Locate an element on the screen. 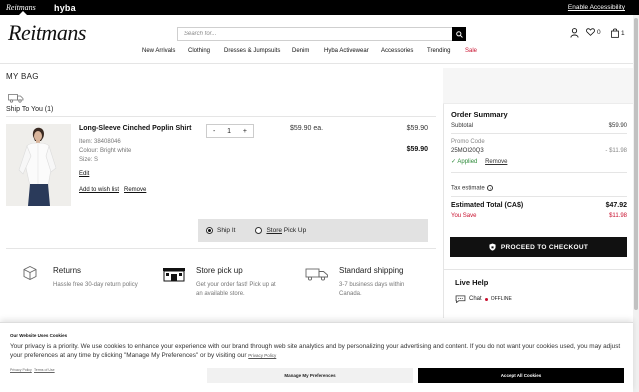 This screenshot has width=639, height=392. you-save-label: You Save is located at coordinates (464, 216).